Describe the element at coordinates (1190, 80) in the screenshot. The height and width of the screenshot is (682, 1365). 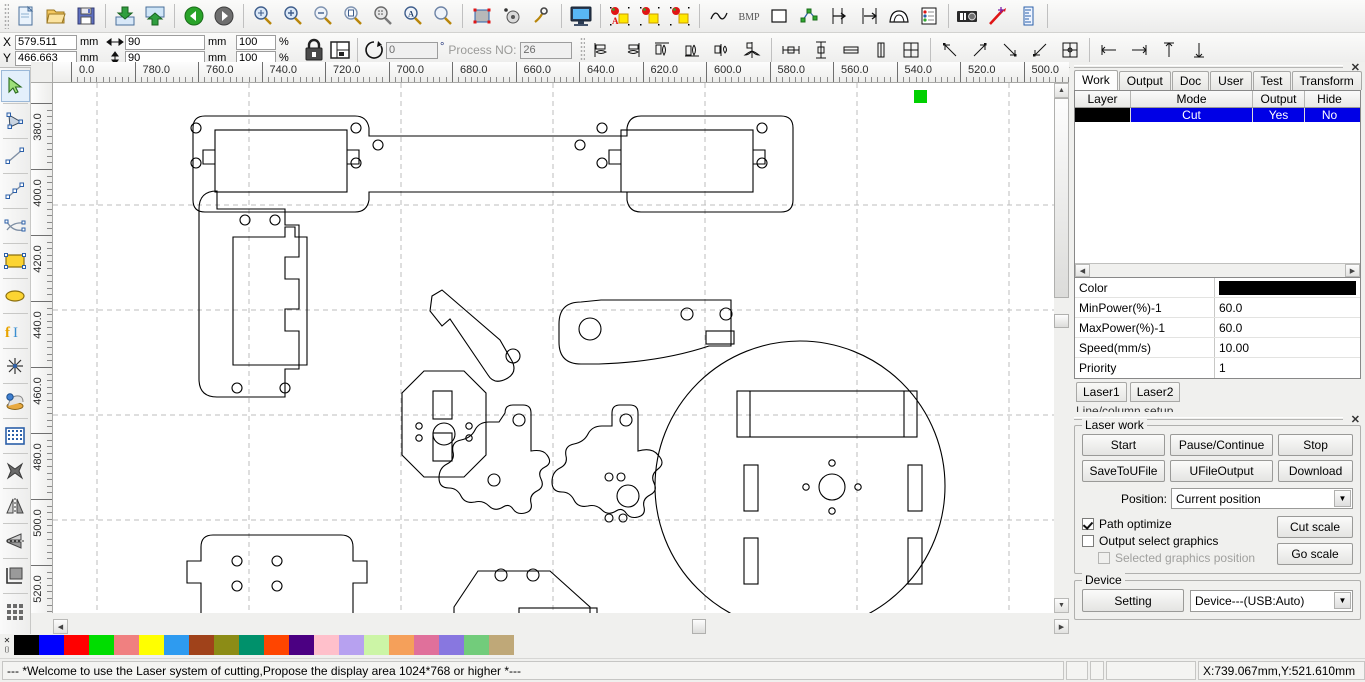
I see `tab-doc: Doc` at that location.